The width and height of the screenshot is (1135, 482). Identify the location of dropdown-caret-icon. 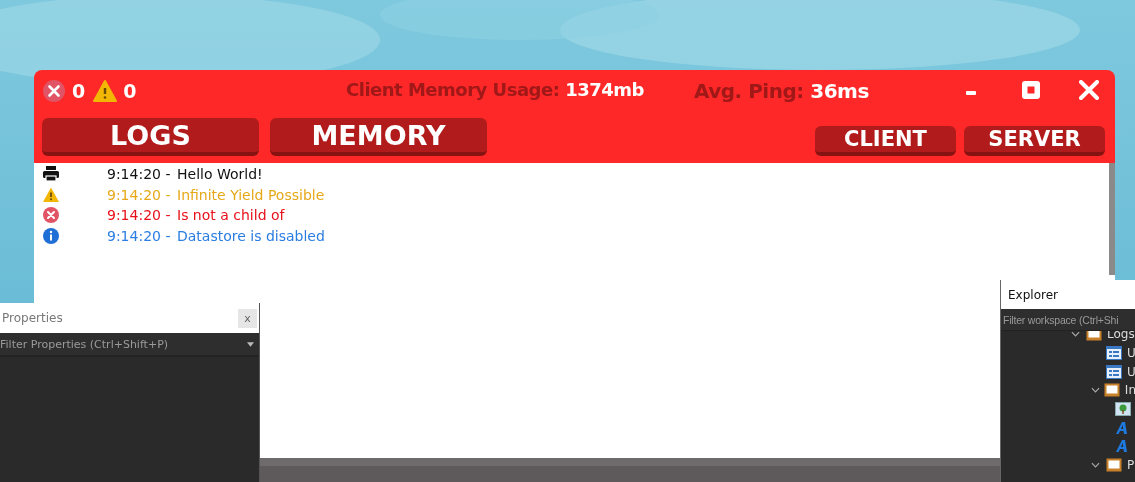
(250, 344).